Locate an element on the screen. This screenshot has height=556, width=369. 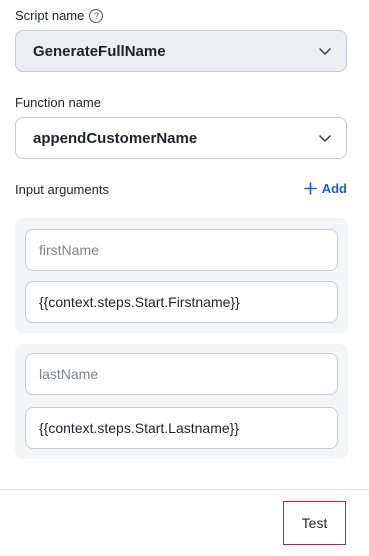
add-argument-label: Add is located at coordinates (334, 188).